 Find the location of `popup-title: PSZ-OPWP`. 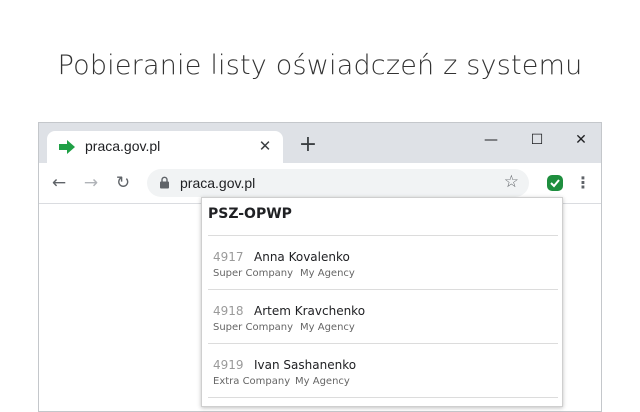

popup-title: PSZ-OPWP is located at coordinates (250, 214).